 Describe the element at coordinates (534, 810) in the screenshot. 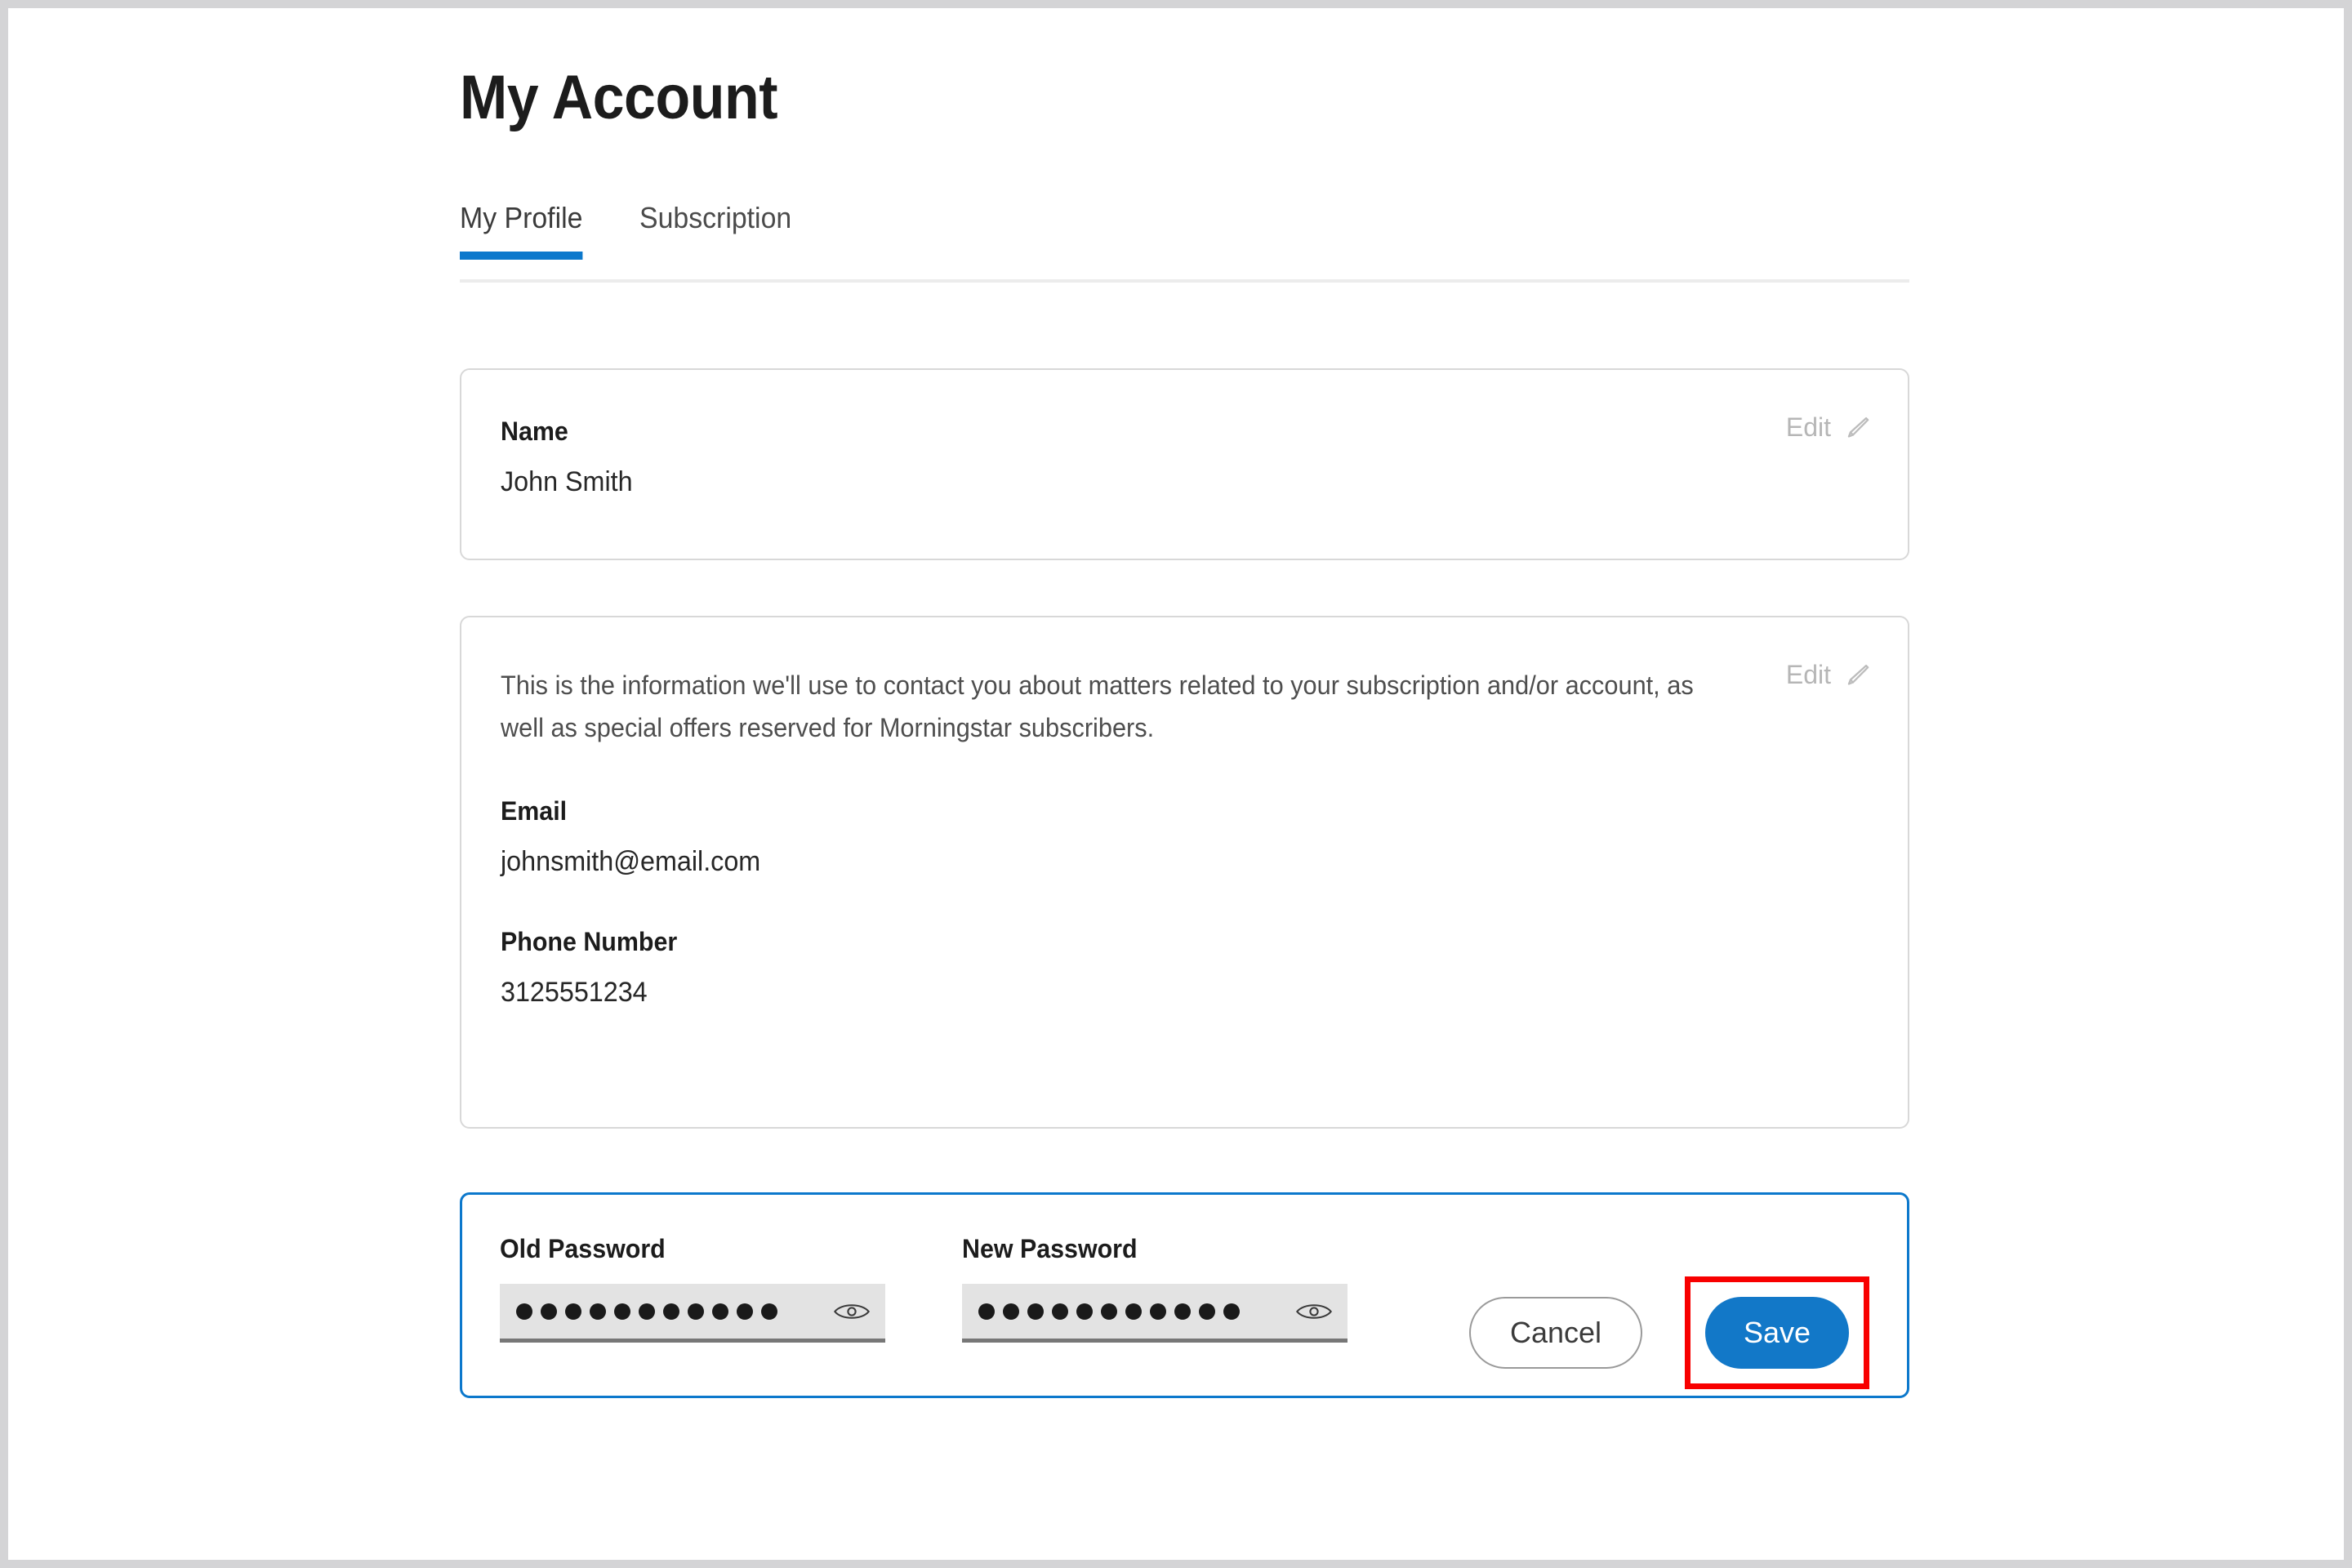

I see `email-label: Email` at that location.